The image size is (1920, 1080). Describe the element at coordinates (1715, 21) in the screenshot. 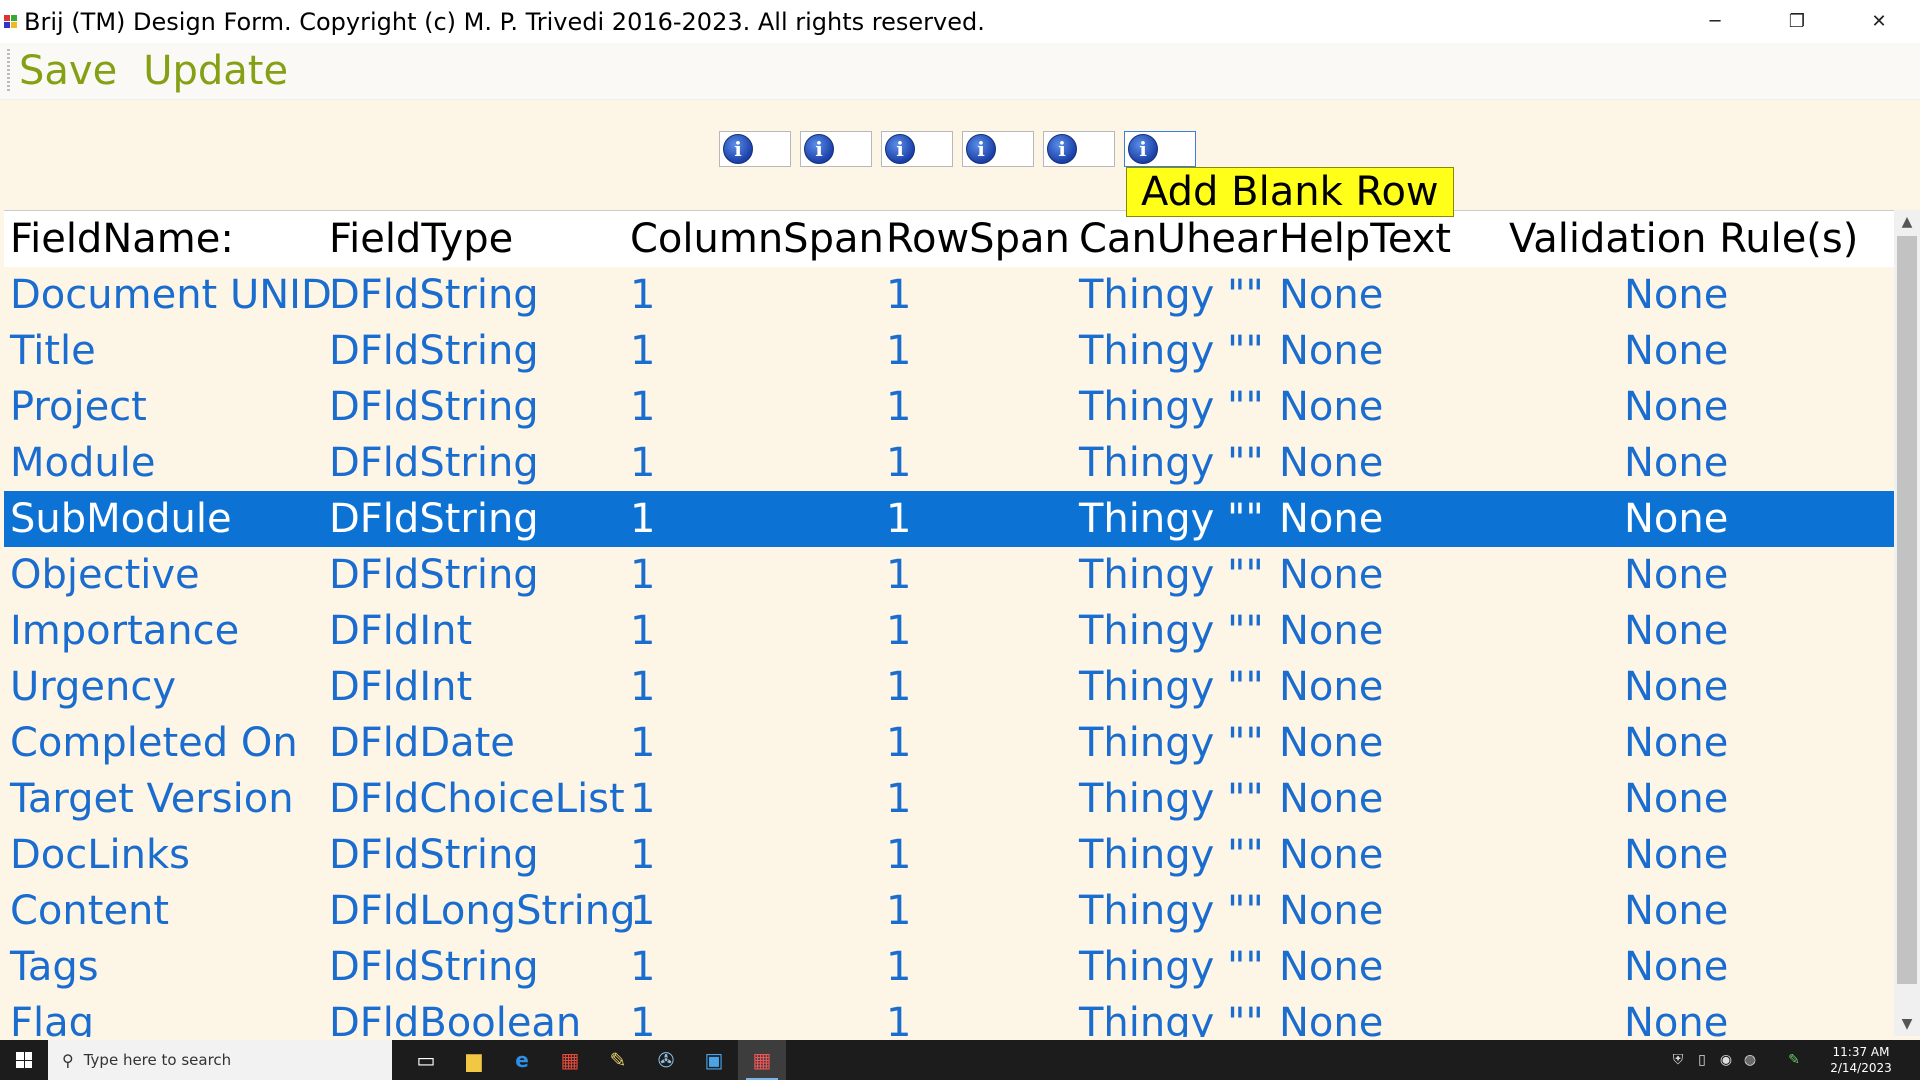

I see `minimize-button: ─` at that location.